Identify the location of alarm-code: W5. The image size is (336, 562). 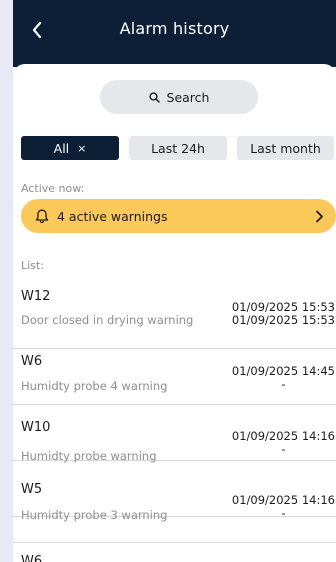
(32, 489).